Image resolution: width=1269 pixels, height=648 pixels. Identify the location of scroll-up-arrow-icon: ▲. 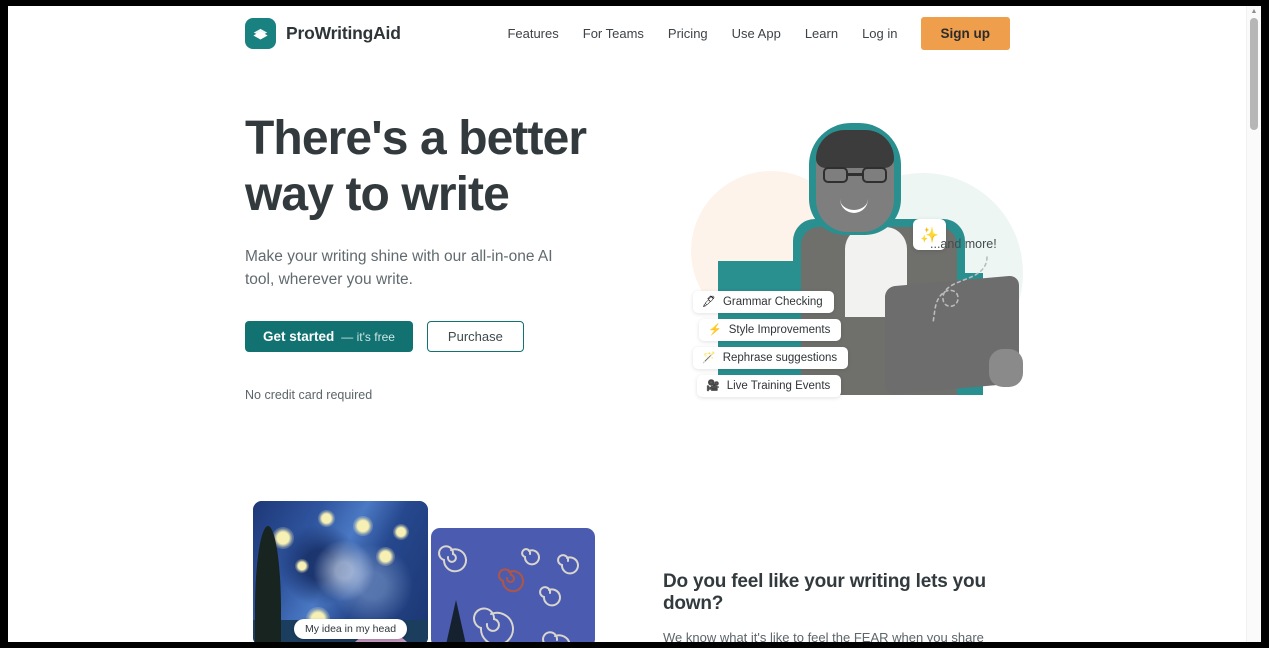
(1254, 12).